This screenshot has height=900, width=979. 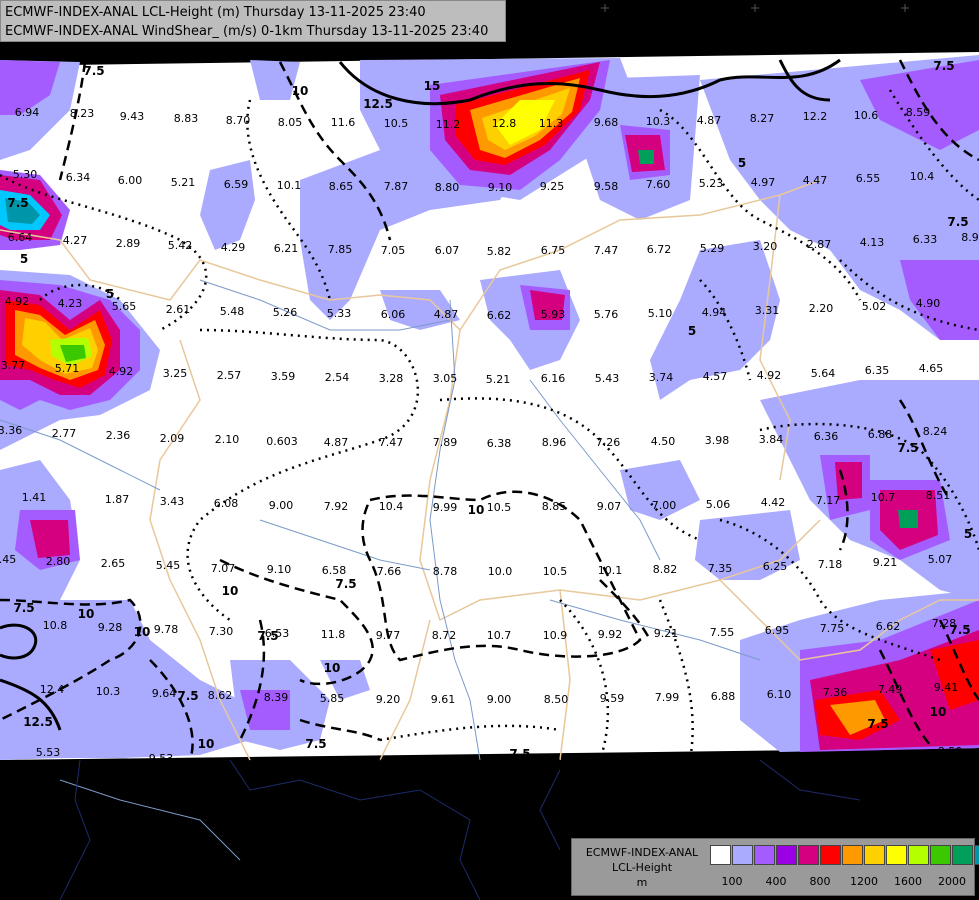 What do you see at coordinates (659, 249) in the screenshot?
I see `wind-shear-value: 6.72` at bounding box center [659, 249].